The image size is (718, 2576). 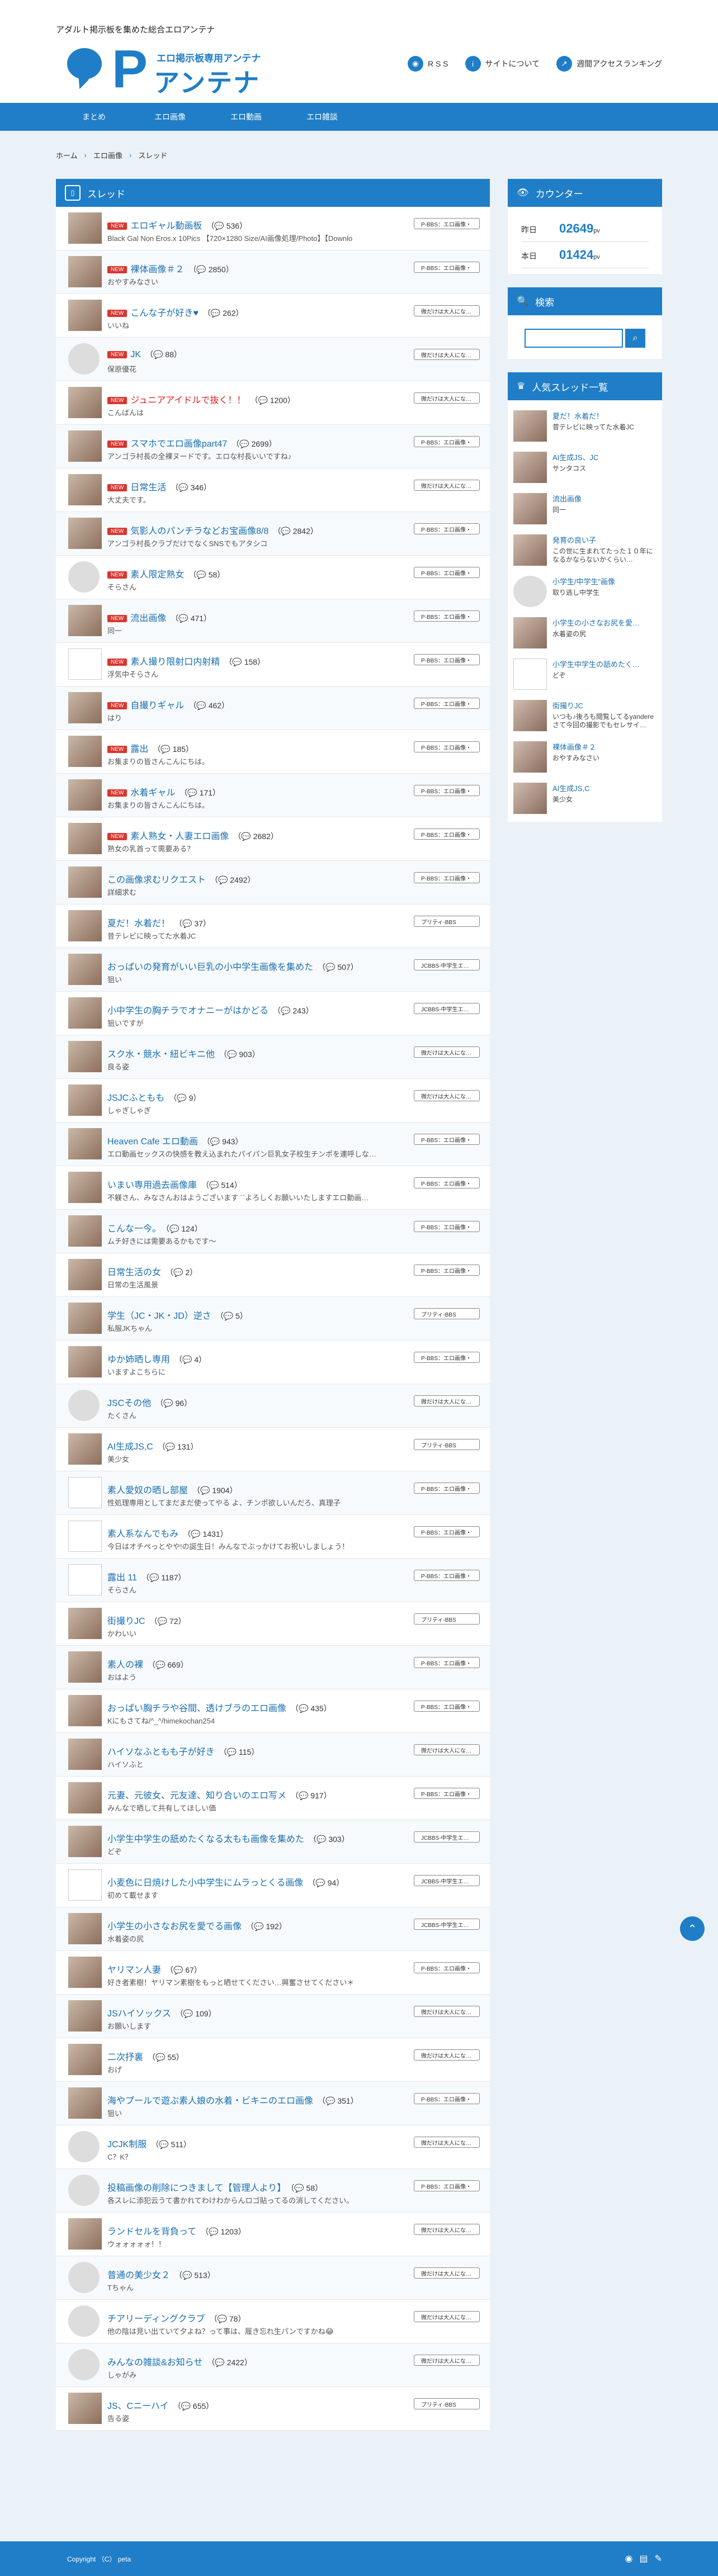 I want to click on thread-title: 小学生中学生の舐めたくなる太もも画像を集めた （💬 303）, so click(x=228, y=1838).